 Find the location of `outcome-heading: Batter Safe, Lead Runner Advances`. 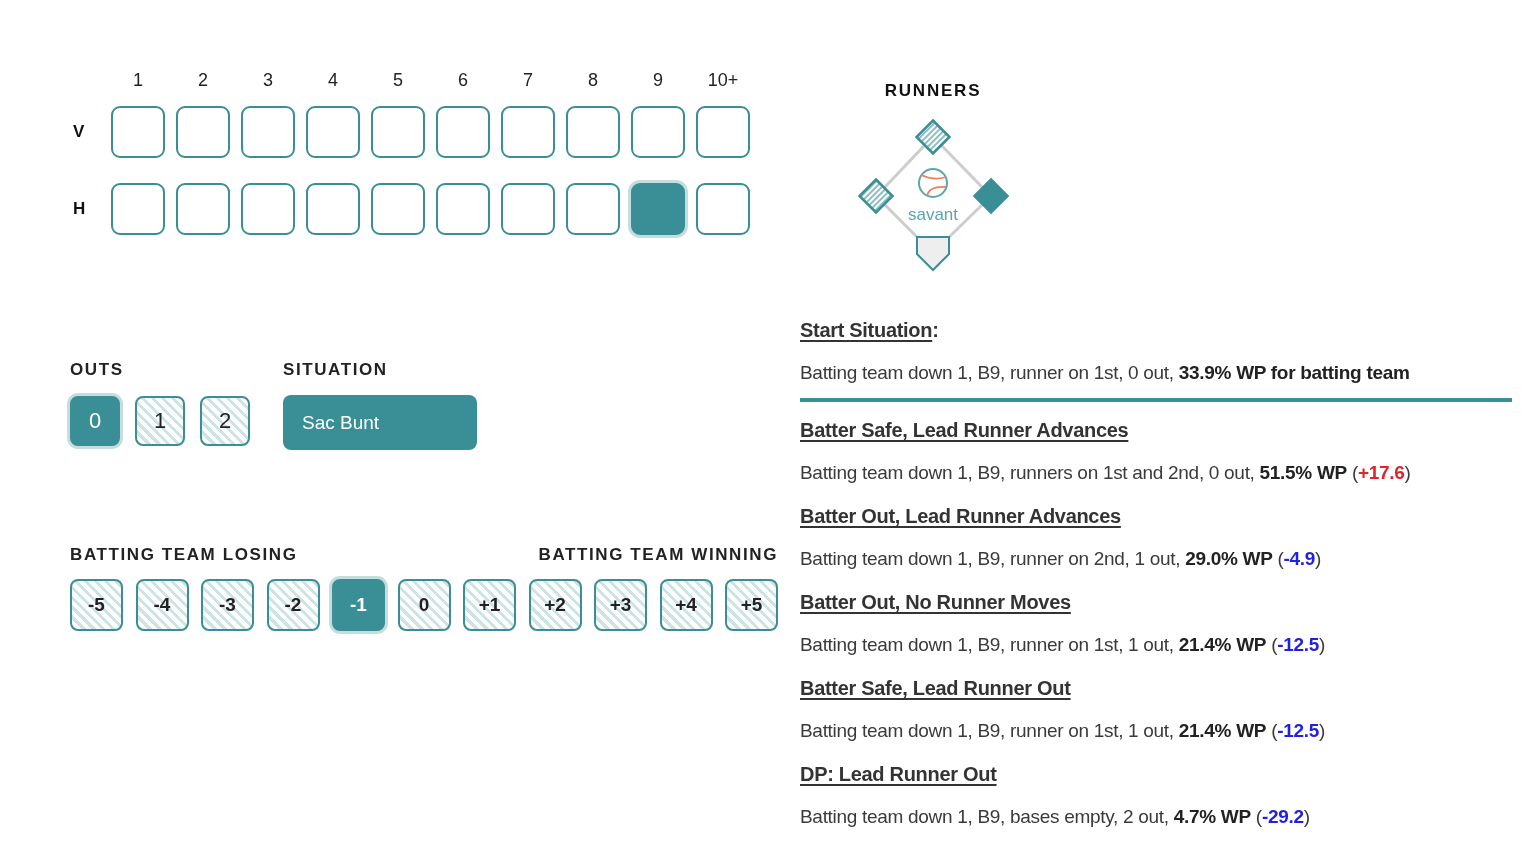

outcome-heading: Batter Safe, Lead Runner Advances is located at coordinates (964, 430).